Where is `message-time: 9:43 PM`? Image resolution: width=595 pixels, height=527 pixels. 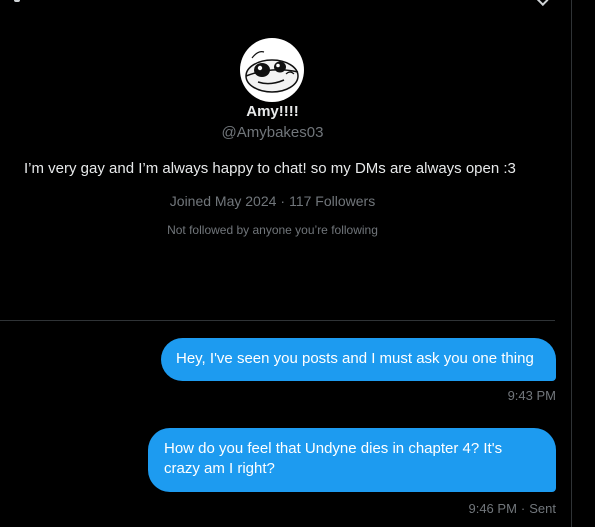 message-time: 9:43 PM is located at coordinates (531, 395).